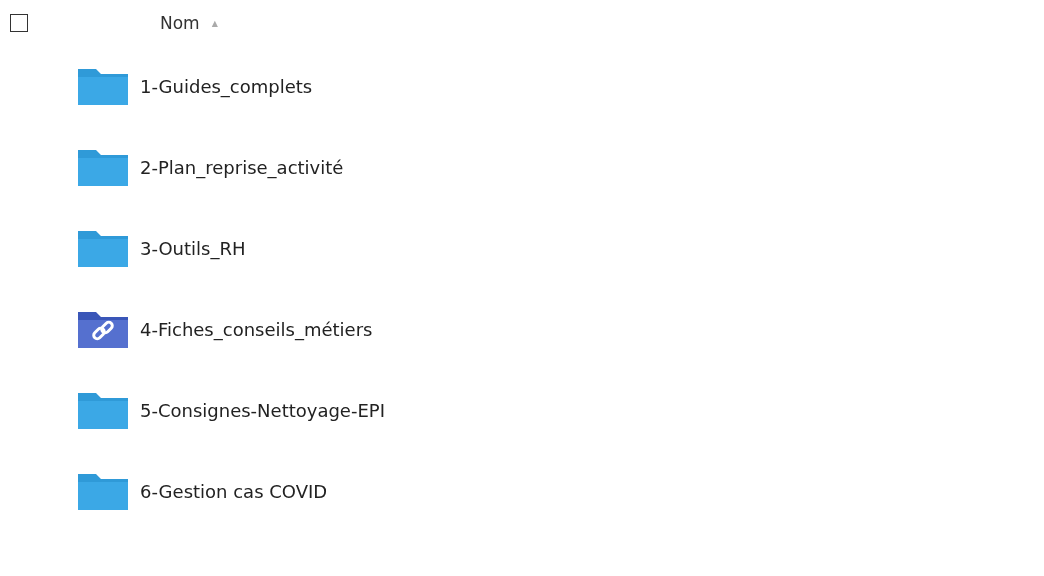  What do you see at coordinates (256, 329) in the screenshot?
I see `item-name: 4-Fiches_conseils_métiers` at bounding box center [256, 329].